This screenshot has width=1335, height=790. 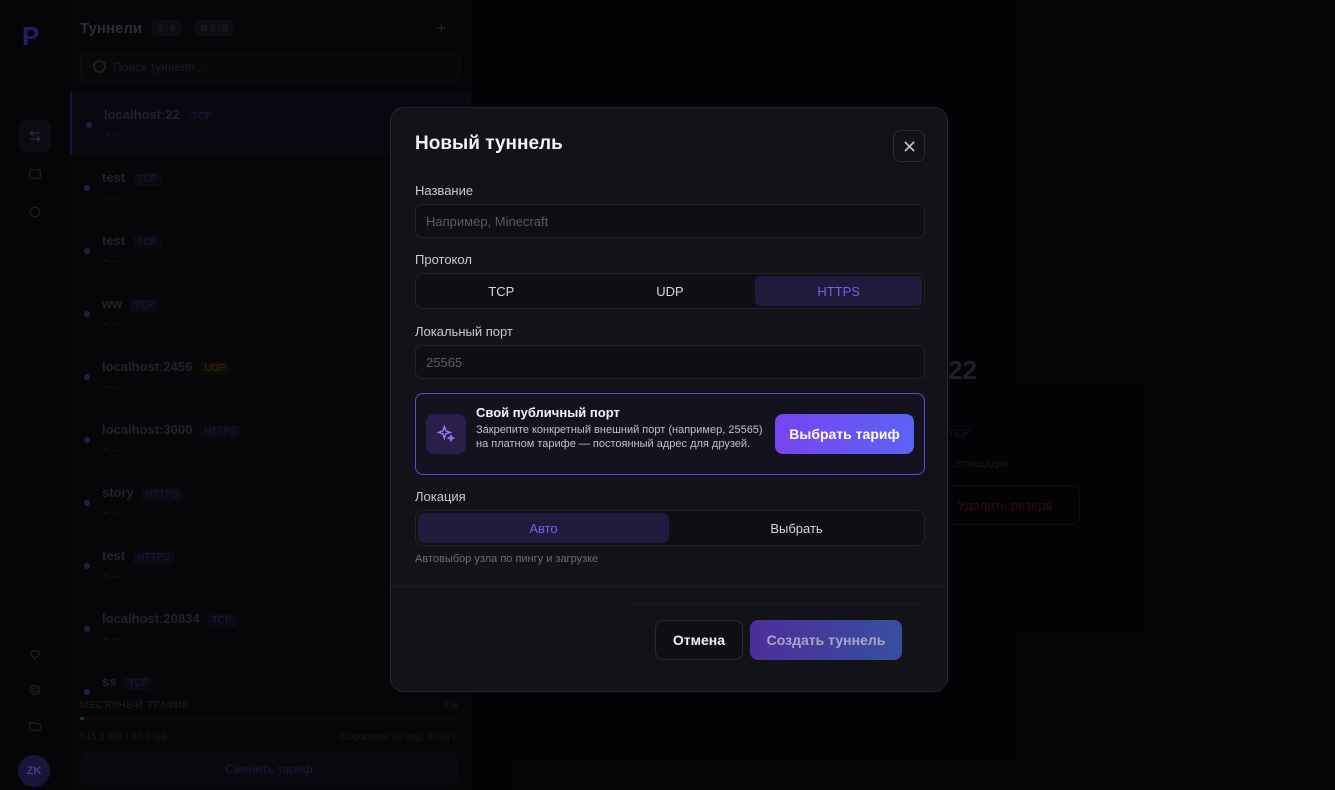 I want to click on sparkle-icon, so click(x=446, y=434).